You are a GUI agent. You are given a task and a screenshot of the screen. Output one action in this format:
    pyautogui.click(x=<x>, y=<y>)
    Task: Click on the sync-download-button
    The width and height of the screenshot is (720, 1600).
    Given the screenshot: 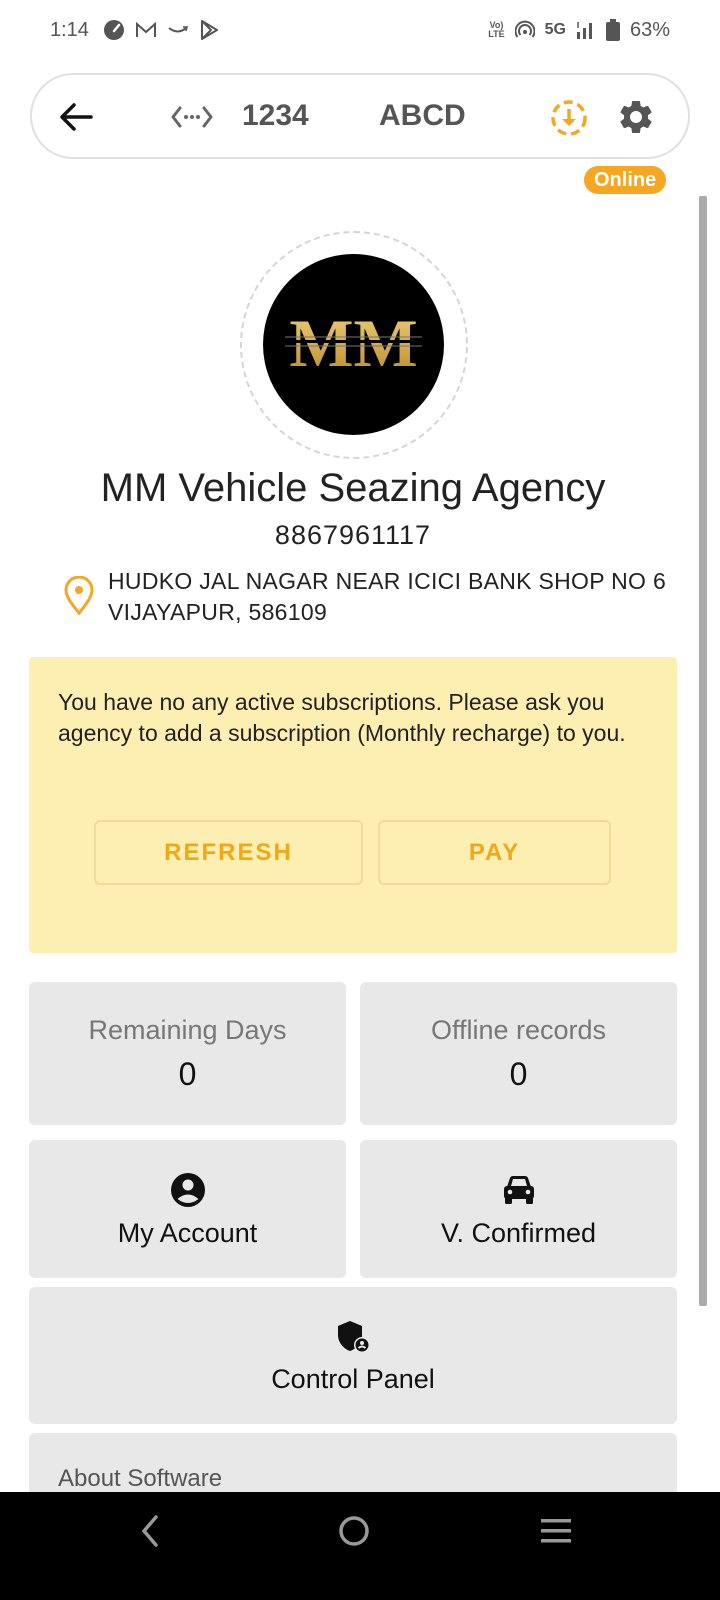 What is the action you would take?
    pyautogui.click(x=569, y=118)
    